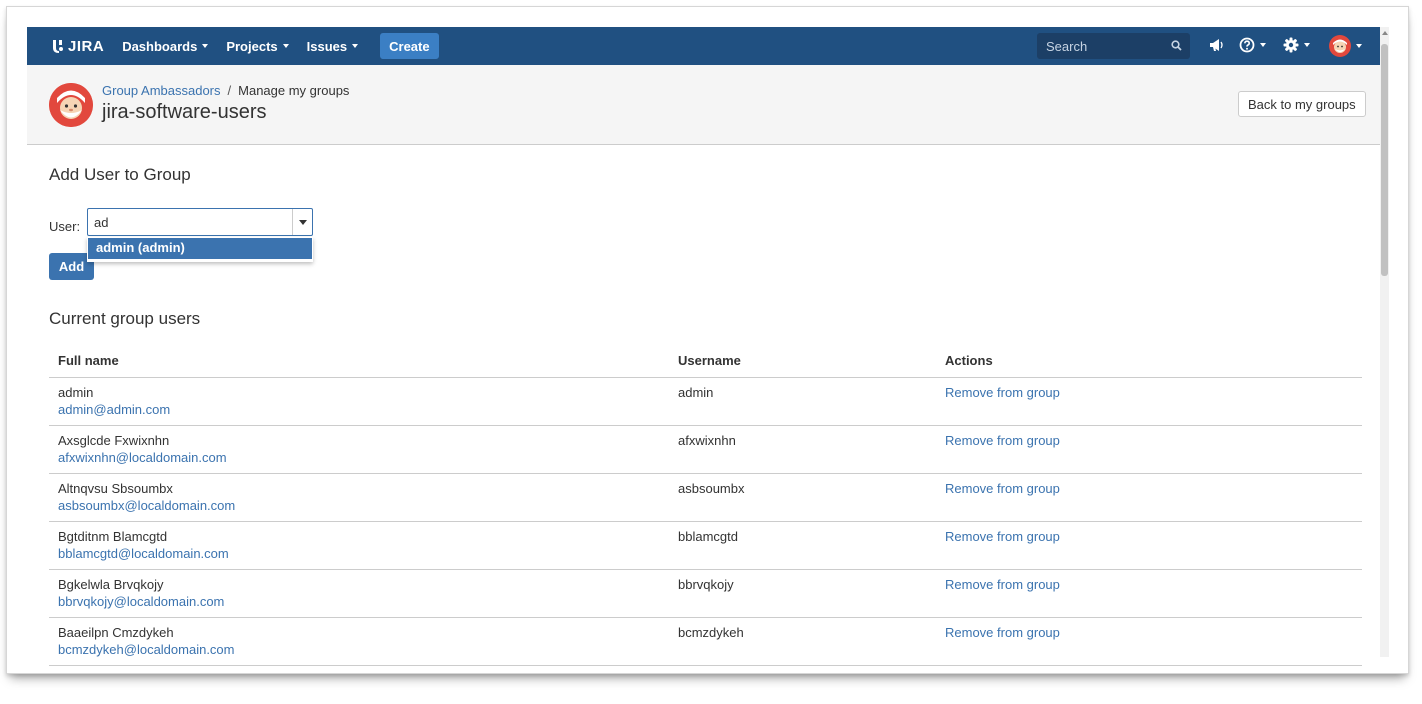  Describe the element at coordinates (143, 553) in the screenshot. I see `email-link: bblamcgtd@localdomain.com` at that location.